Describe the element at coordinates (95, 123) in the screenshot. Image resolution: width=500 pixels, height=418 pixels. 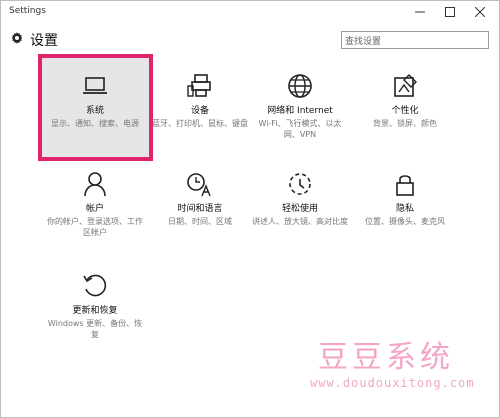
I see `tile-description: 显示、通知、搜索、电源` at that location.